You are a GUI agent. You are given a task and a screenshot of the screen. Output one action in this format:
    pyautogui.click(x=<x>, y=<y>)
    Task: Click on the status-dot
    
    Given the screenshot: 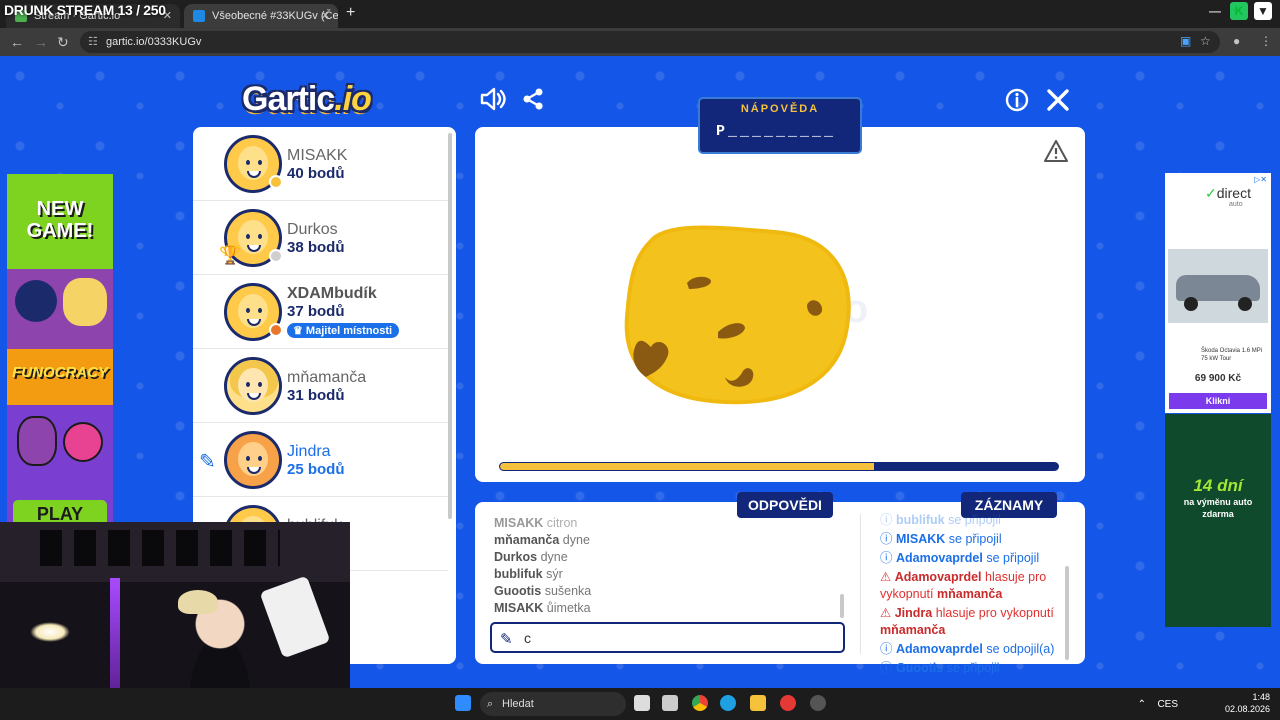 What is the action you would take?
    pyautogui.click(x=276, y=256)
    